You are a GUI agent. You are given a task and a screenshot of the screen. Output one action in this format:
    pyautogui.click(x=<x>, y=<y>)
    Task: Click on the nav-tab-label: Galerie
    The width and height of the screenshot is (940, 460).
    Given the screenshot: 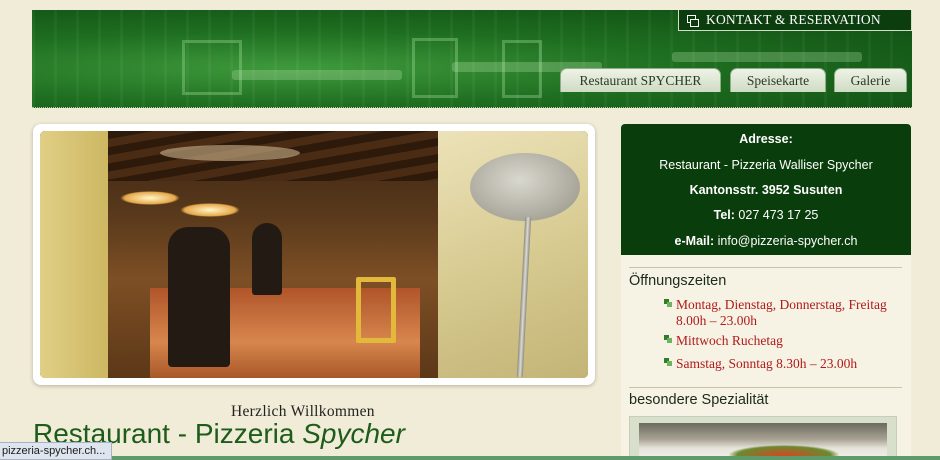 What is the action you would take?
    pyautogui.click(x=870, y=80)
    